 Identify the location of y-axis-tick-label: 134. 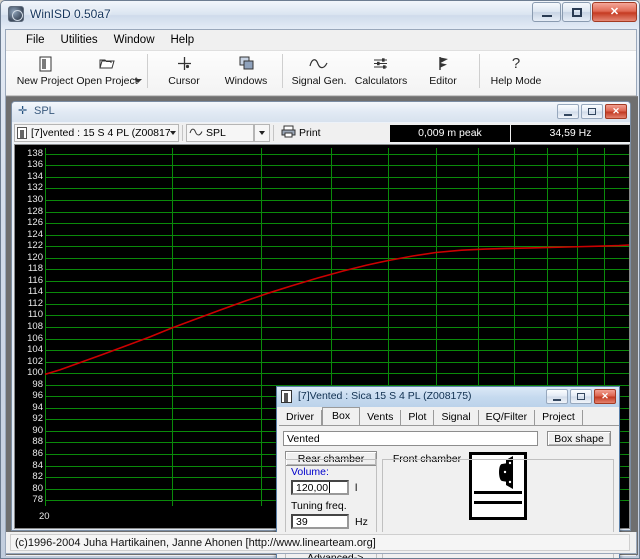
(35, 176).